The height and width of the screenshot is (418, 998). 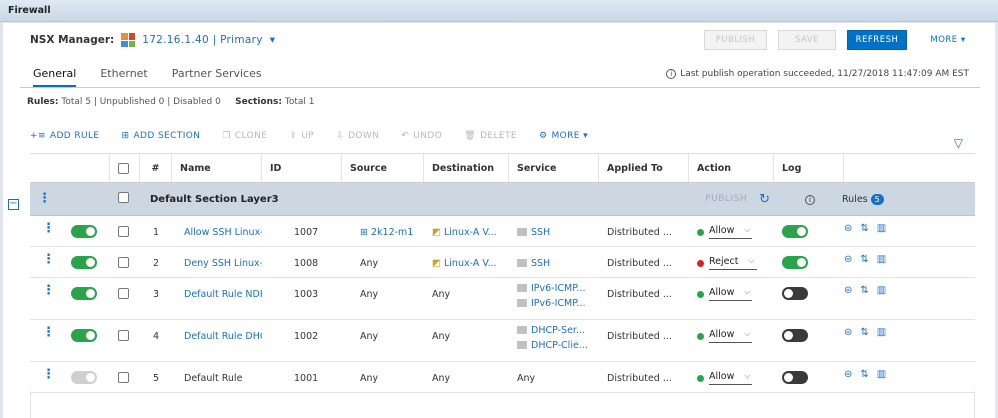 What do you see at coordinates (499, 11) in the screenshot?
I see `window-title: Firewall` at bounding box center [499, 11].